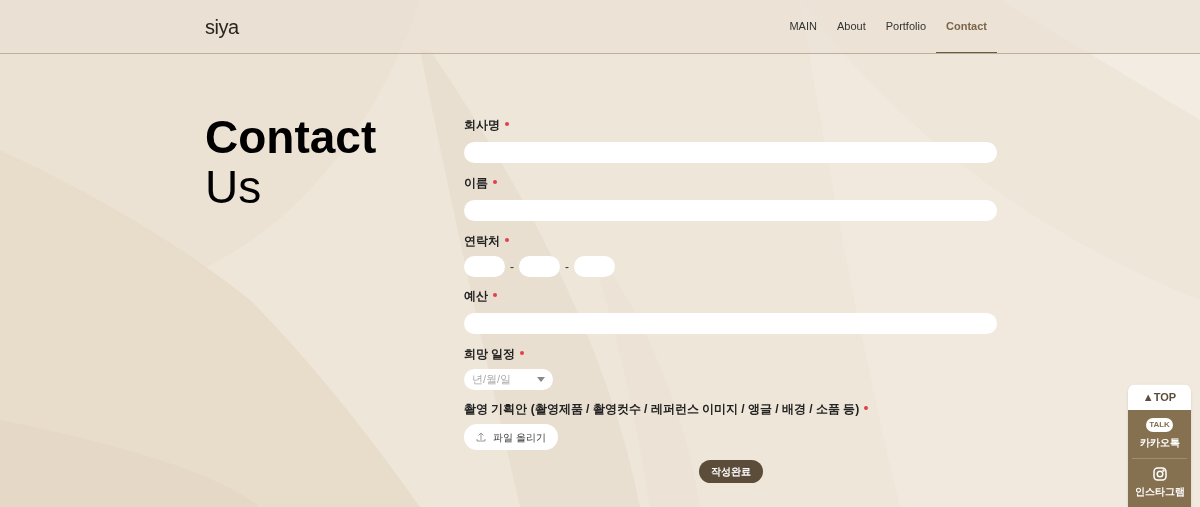 This screenshot has width=1200, height=507. Describe the element at coordinates (1159, 442) in the screenshot. I see `quick-menu-label: 카카오톡` at that location.